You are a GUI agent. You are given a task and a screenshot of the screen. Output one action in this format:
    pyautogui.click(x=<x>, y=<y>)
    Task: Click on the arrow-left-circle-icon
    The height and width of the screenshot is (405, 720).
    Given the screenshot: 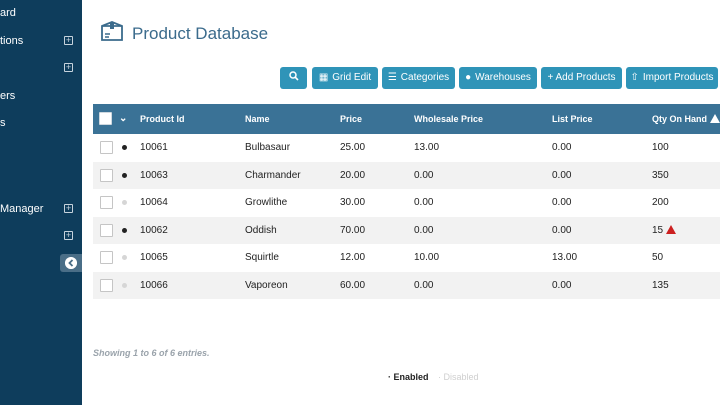 What is the action you would take?
    pyautogui.click(x=71, y=263)
    